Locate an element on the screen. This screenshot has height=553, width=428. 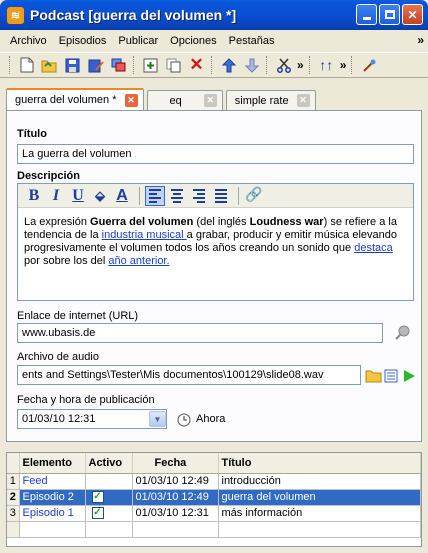
desc-bold: Loudness war is located at coordinates (286, 222).